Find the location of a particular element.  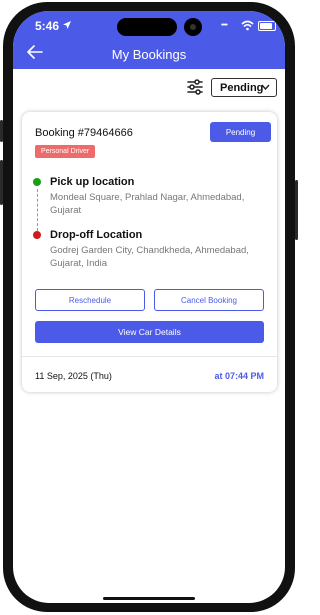

booking-id: Booking #79464666 is located at coordinates (84, 133).